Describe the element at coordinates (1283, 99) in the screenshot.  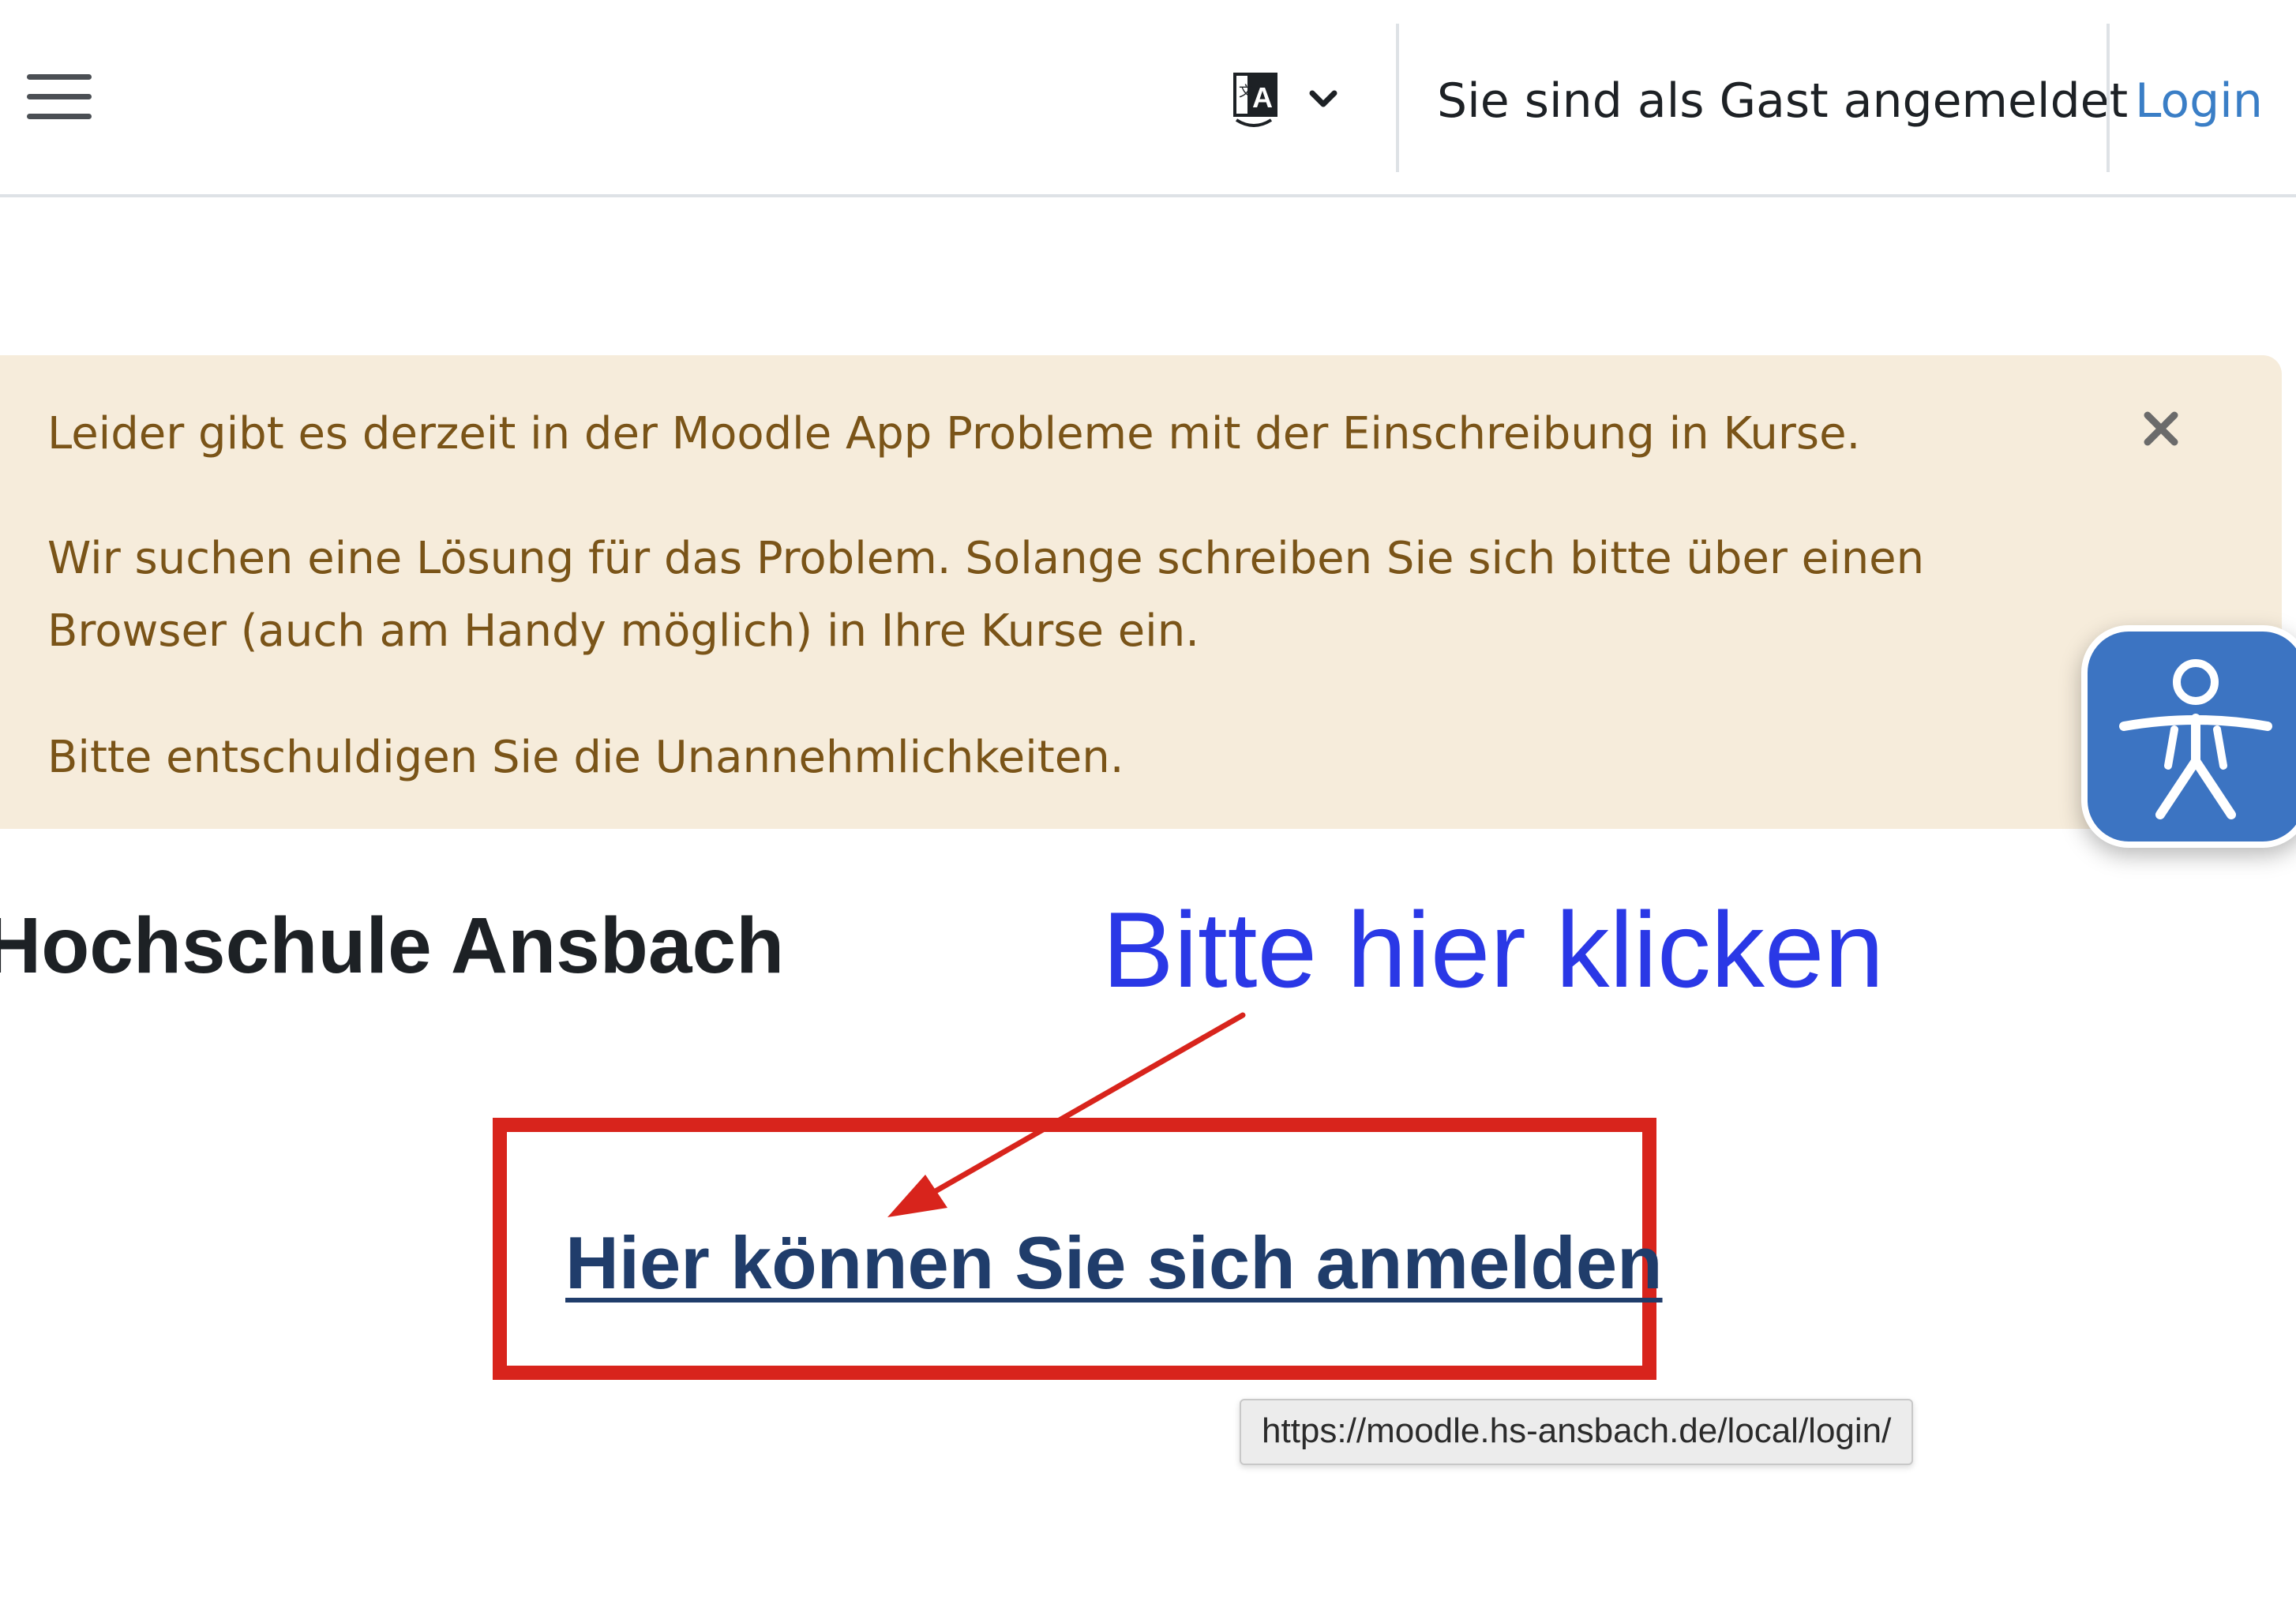
I see `language-menu: A 文` at that location.